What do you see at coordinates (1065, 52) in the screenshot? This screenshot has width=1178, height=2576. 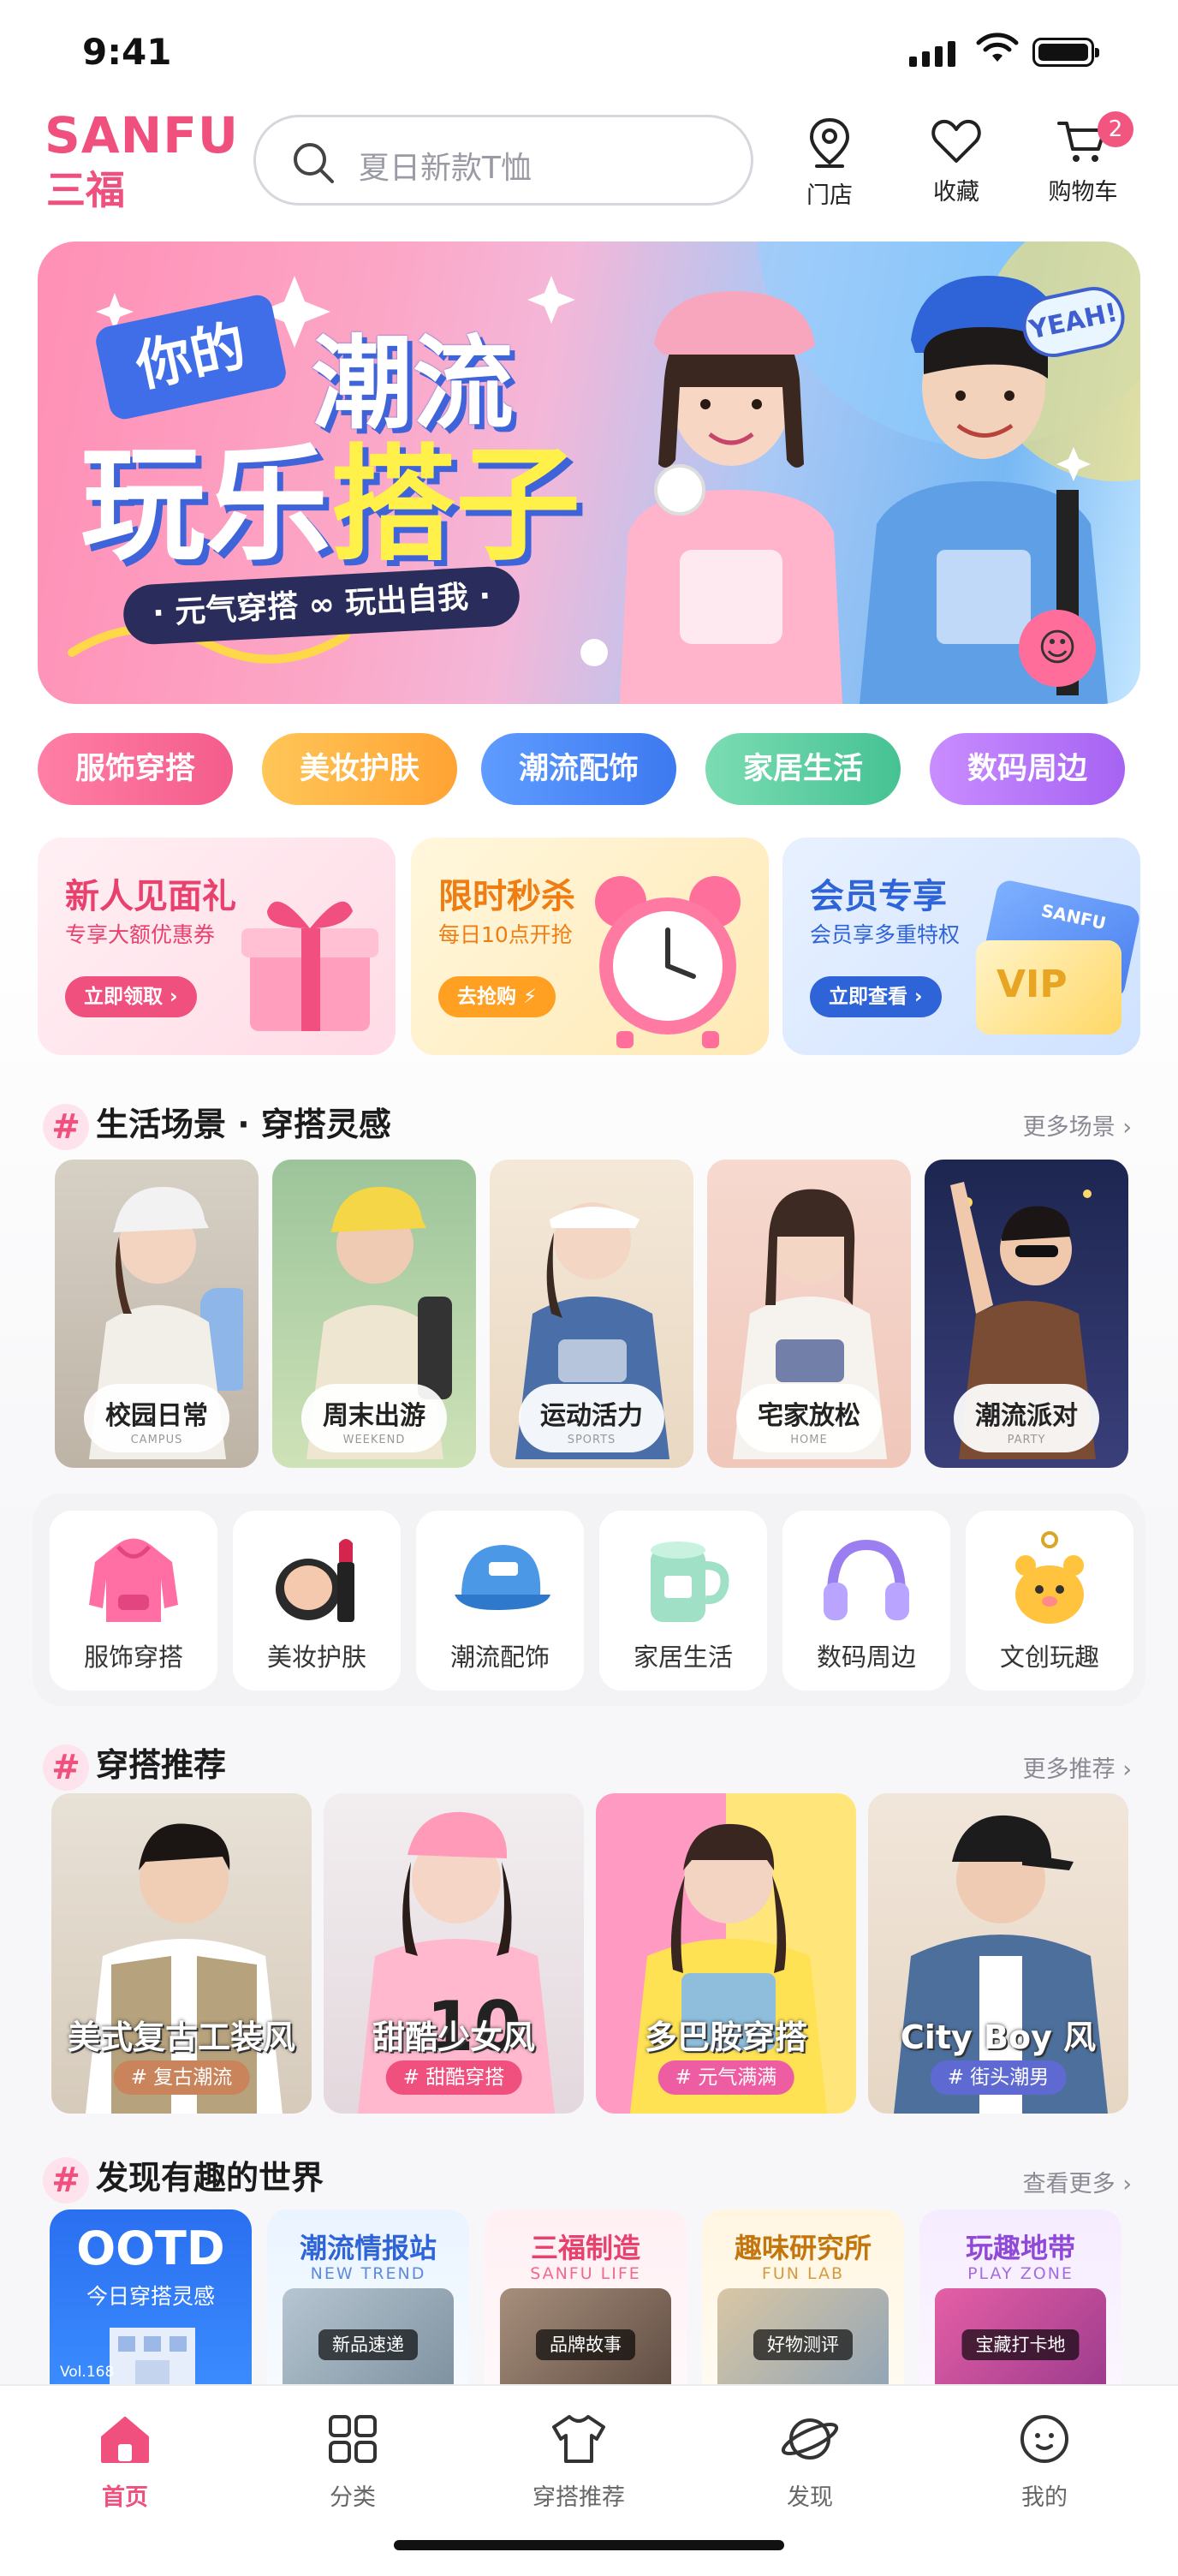 I see `battery-icon` at bounding box center [1065, 52].